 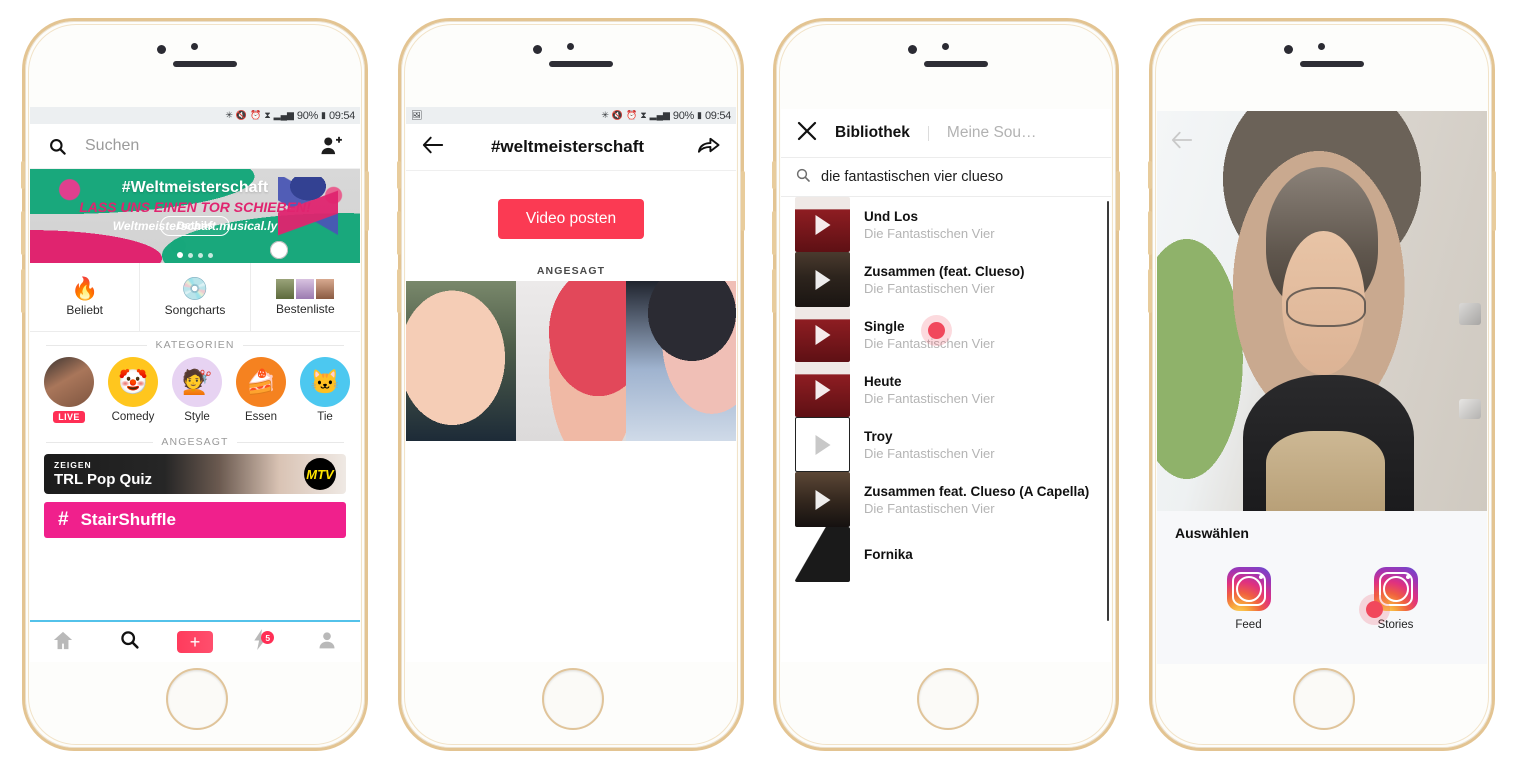 I want to click on divider-line, so click(x=100, y=442).